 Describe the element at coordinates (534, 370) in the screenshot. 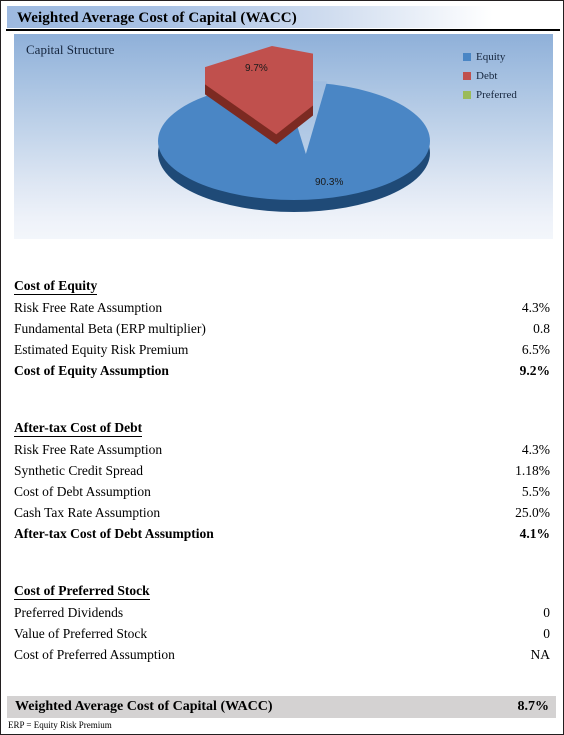

I see `row-value: 9.2%` at that location.